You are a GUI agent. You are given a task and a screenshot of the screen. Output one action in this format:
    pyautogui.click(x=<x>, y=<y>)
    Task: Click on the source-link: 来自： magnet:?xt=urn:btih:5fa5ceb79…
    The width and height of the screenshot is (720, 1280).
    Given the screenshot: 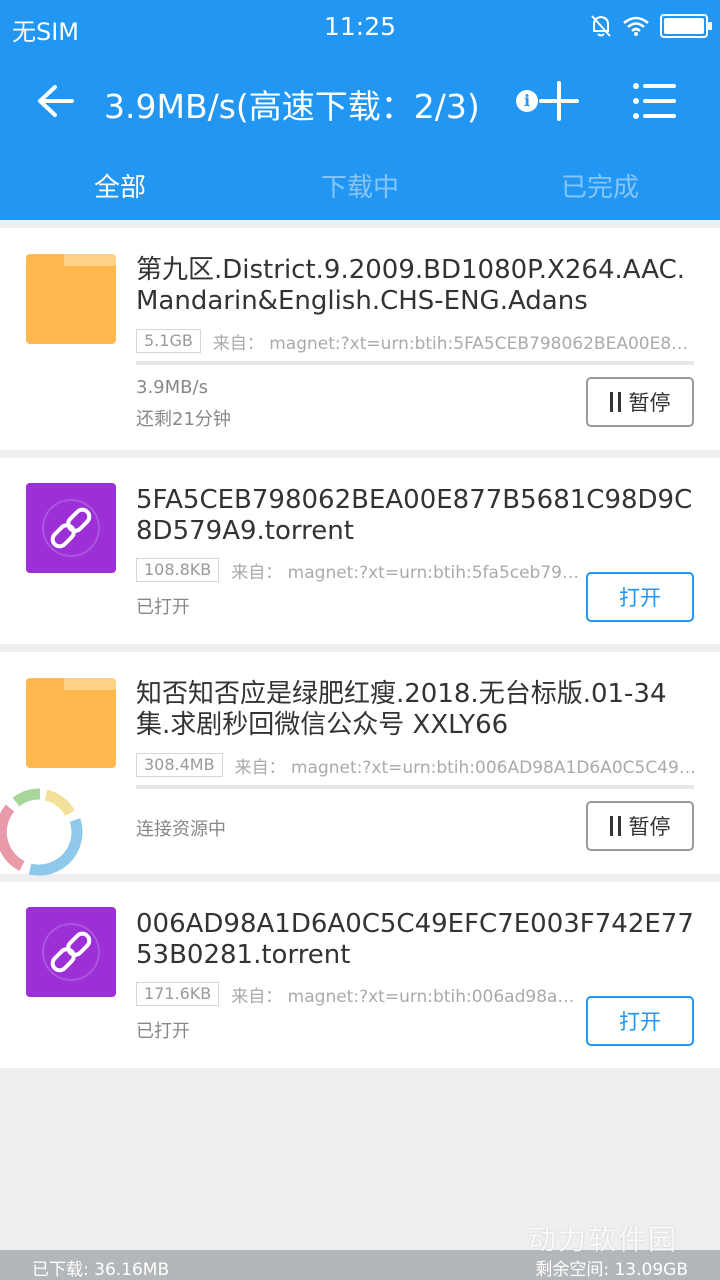 What is the action you would take?
    pyautogui.click(x=405, y=572)
    